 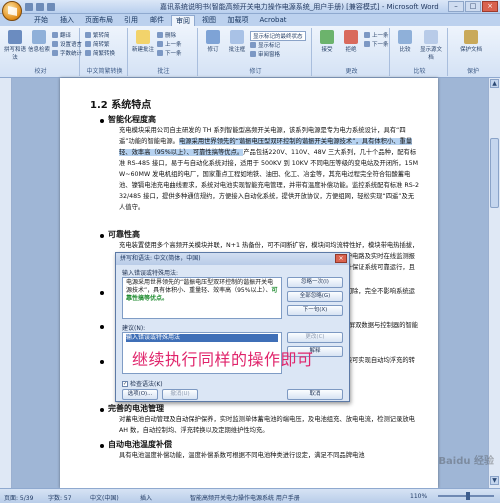 I want to click on group-compare: 比较 显示源文档 比较, so click(x=420, y=52).